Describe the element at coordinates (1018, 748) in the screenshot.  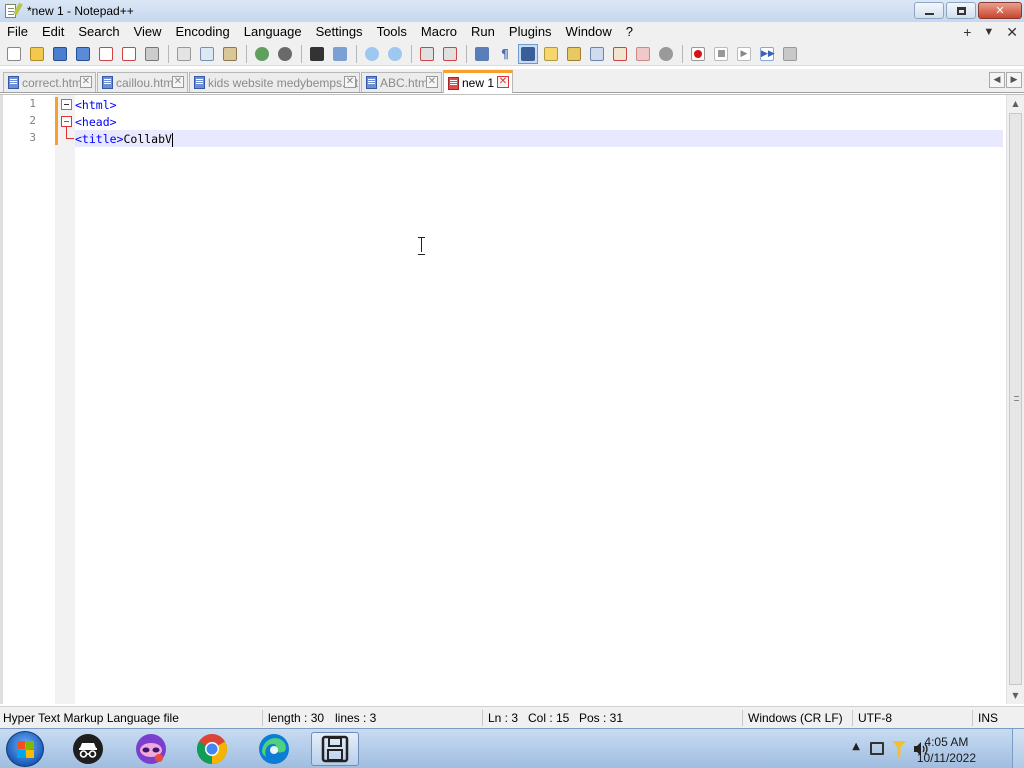
I see `show-desktop-button` at that location.